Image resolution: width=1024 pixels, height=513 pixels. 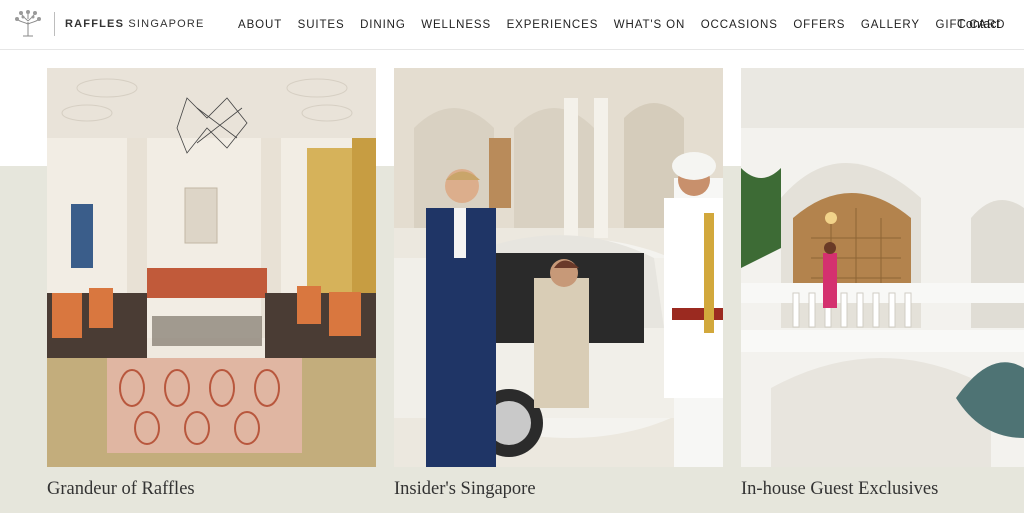 I want to click on nav-occasions: OCCASIONS, so click(x=739, y=25).